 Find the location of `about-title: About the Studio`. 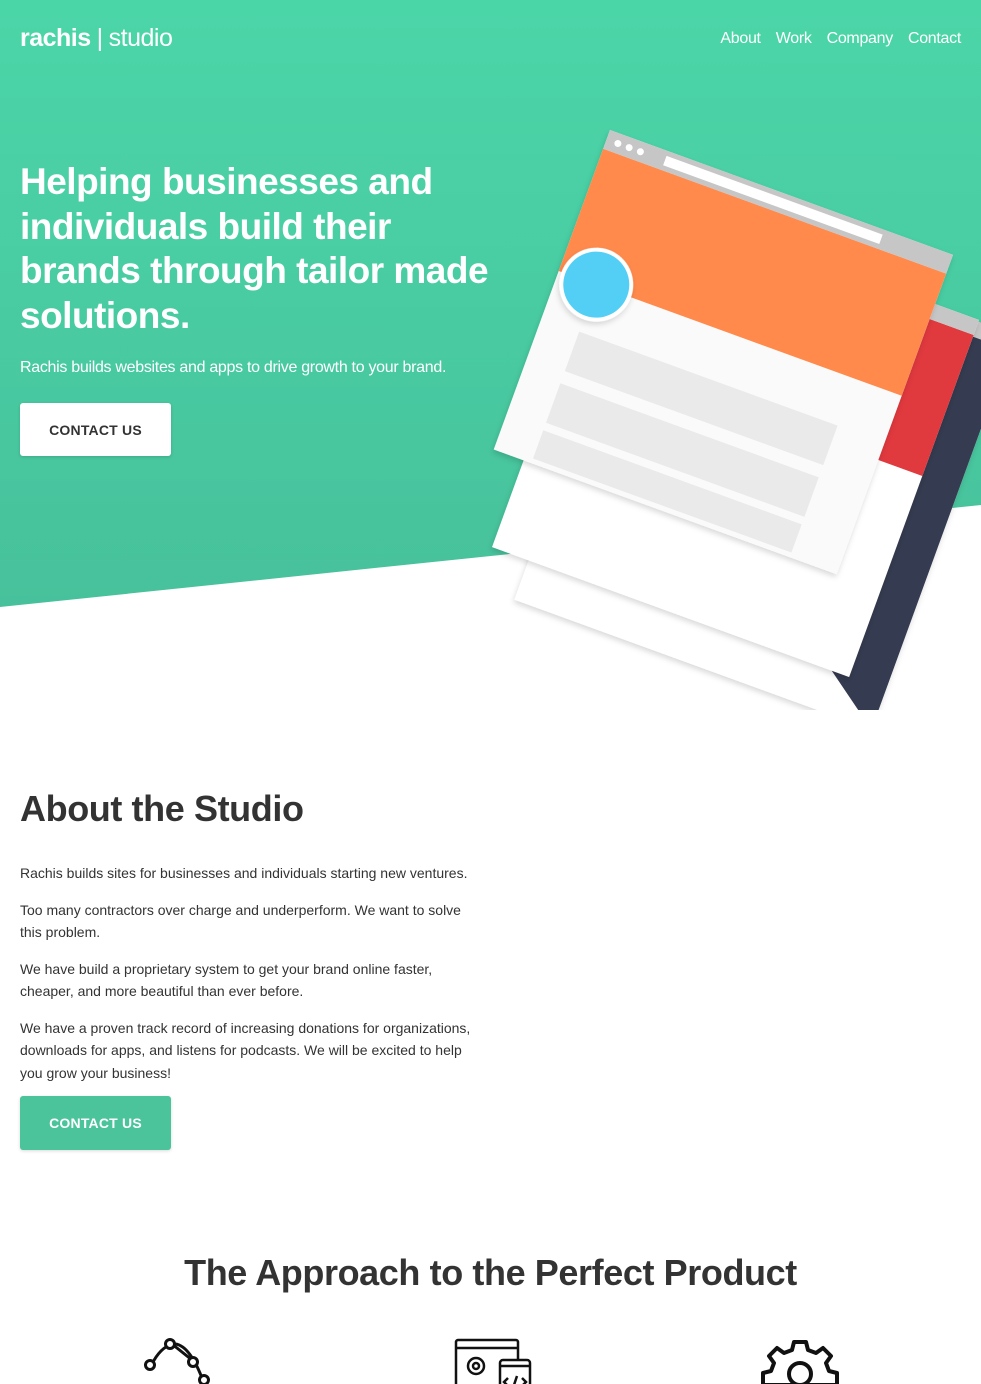

about-title: About the Studio is located at coordinates (162, 808).